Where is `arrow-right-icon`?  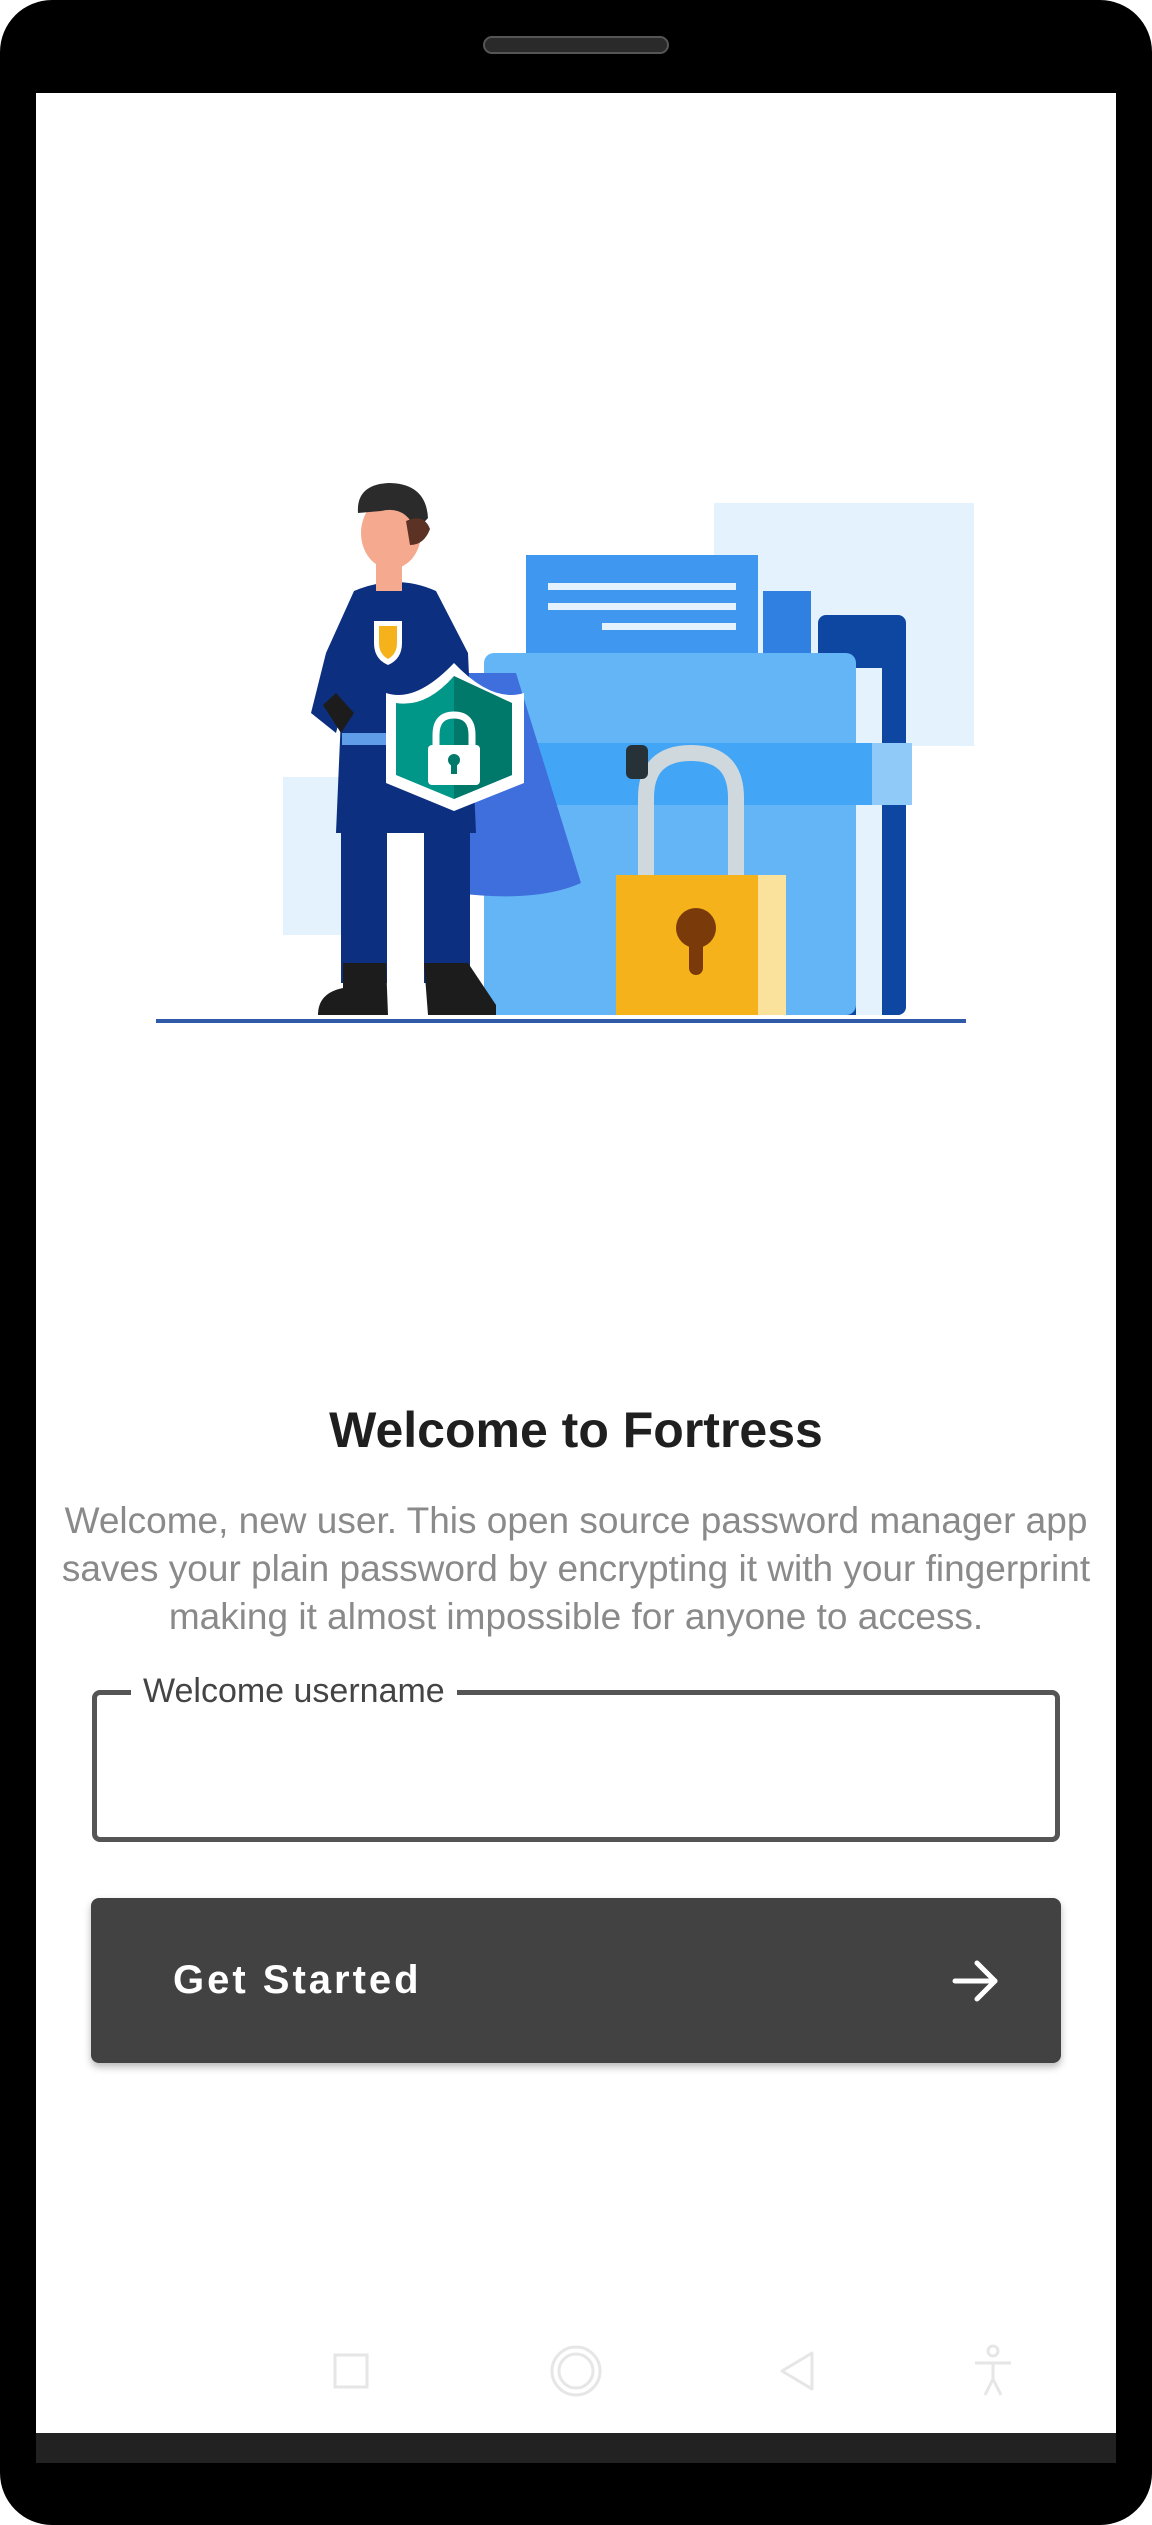
arrow-right-icon is located at coordinates (975, 1981).